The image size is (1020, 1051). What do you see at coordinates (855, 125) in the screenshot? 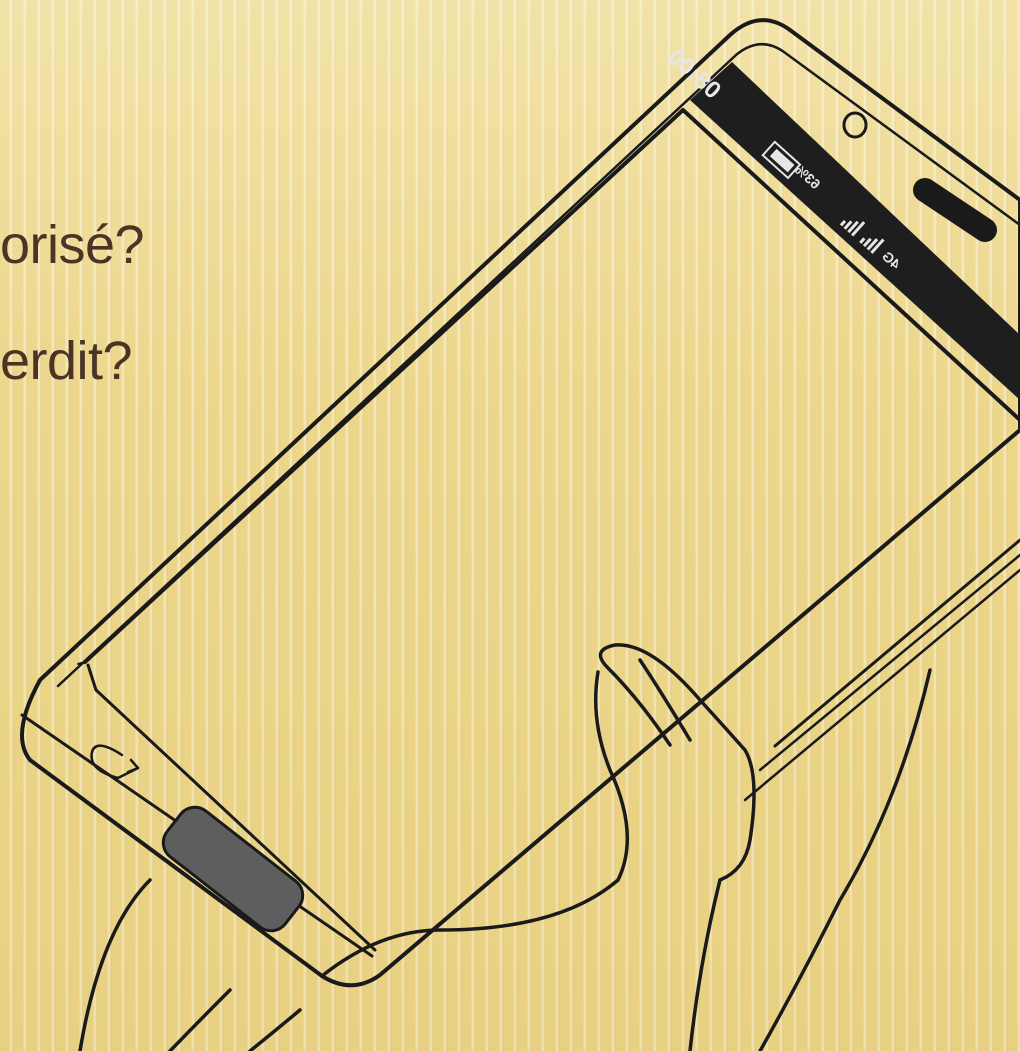
I see `front-camera-icon` at bounding box center [855, 125].